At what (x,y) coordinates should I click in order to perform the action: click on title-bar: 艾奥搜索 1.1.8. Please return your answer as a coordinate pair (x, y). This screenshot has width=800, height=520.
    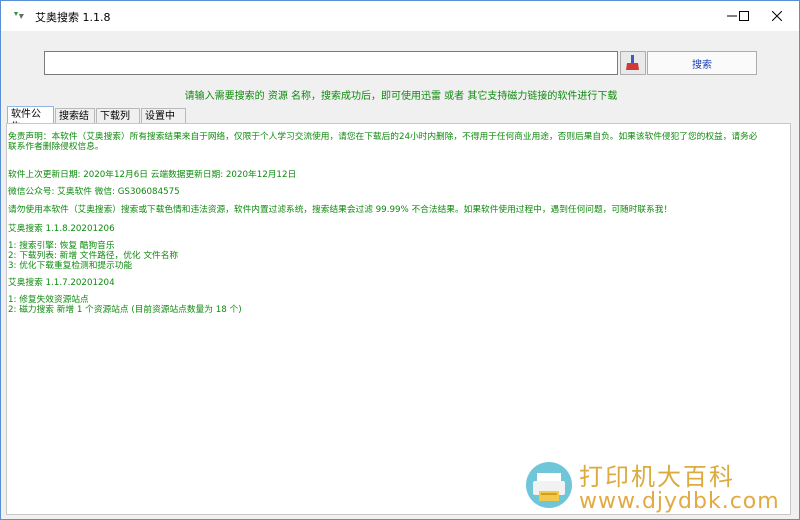
    Looking at the image, I should click on (400, 16).